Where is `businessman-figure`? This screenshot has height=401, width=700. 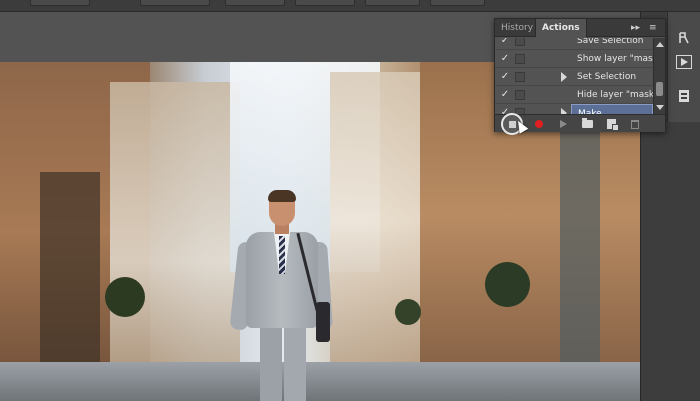 businessman-figure is located at coordinates (285, 295).